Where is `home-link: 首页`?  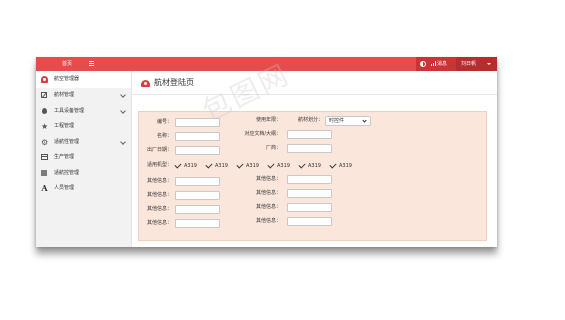
home-link: 首页 is located at coordinates (67, 64).